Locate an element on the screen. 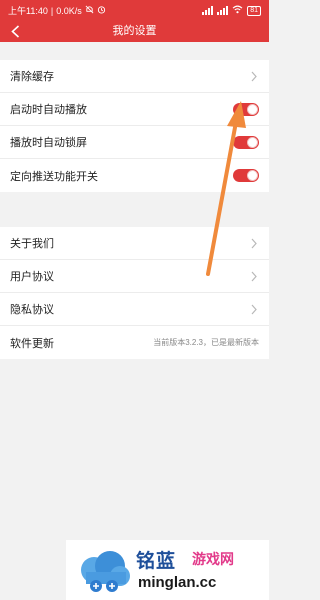 Image resolution: width=320 pixels, height=600 pixels. page-title: 我的设置 is located at coordinates (134, 31).